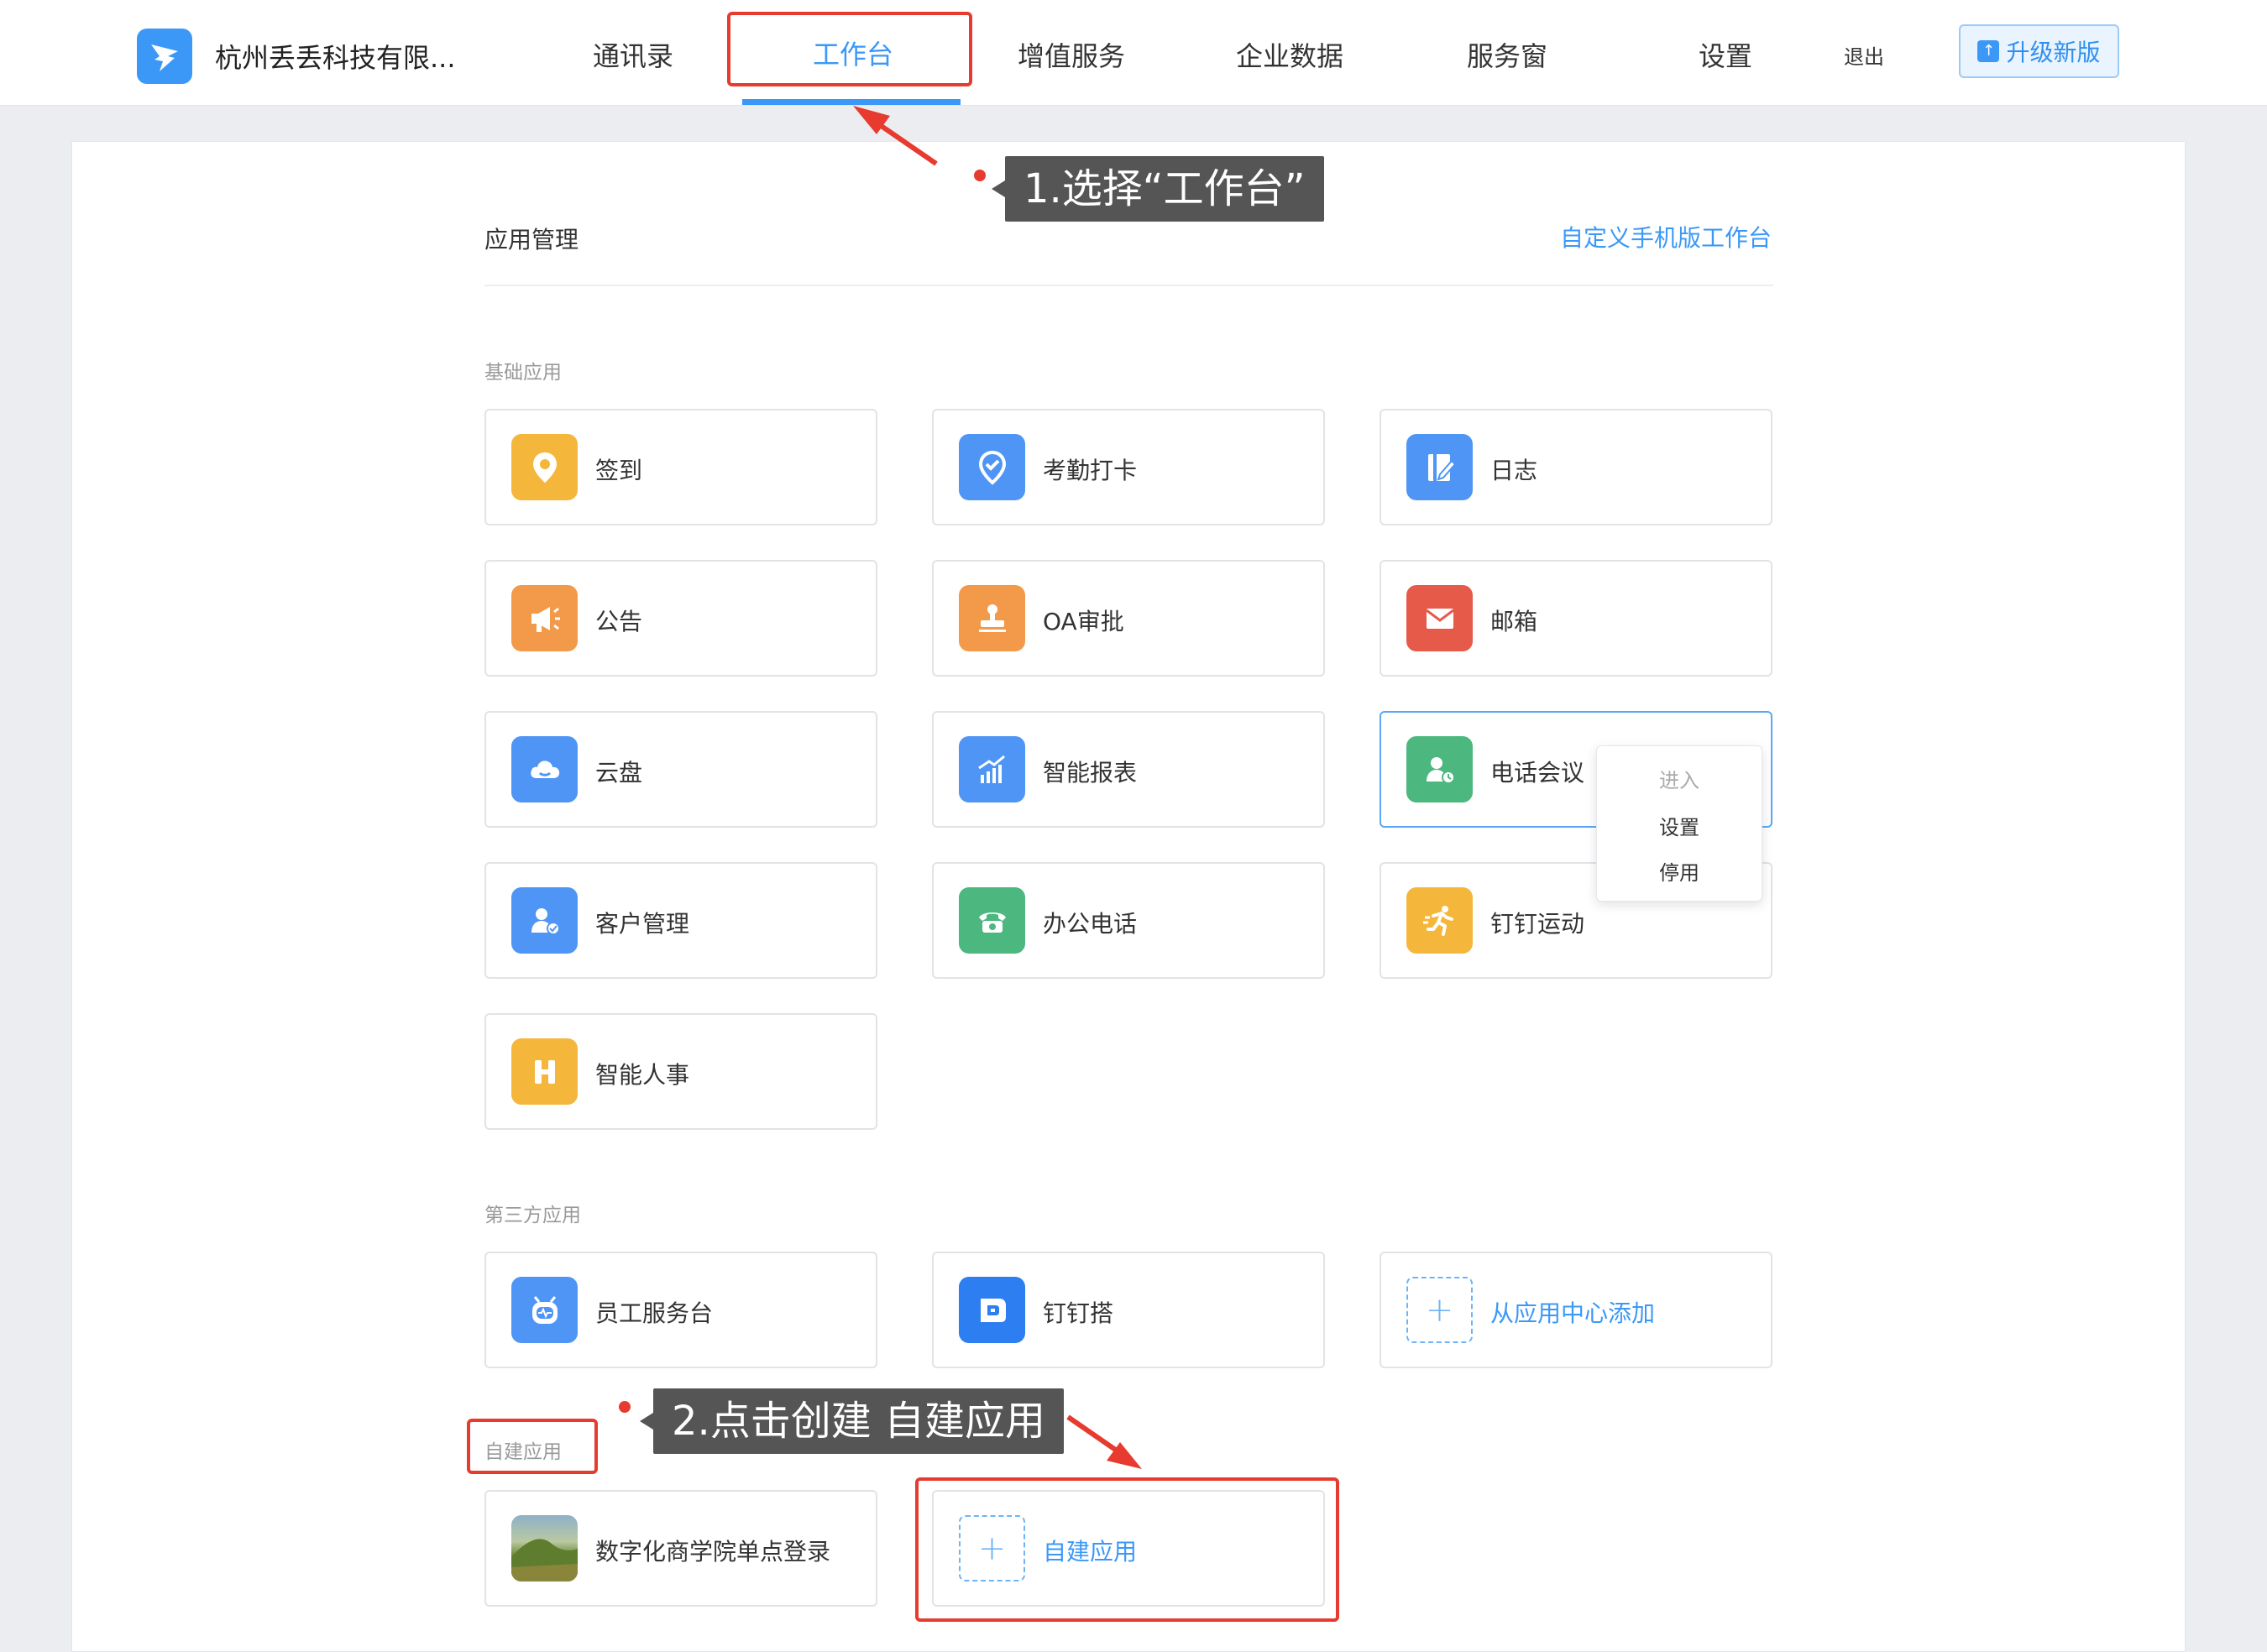 The image size is (2267, 1652). What do you see at coordinates (1666, 237) in the screenshot?
I see `customize-mobile-workbench-link: 自定义手机版工作台` at bounding box center [1666, 237].